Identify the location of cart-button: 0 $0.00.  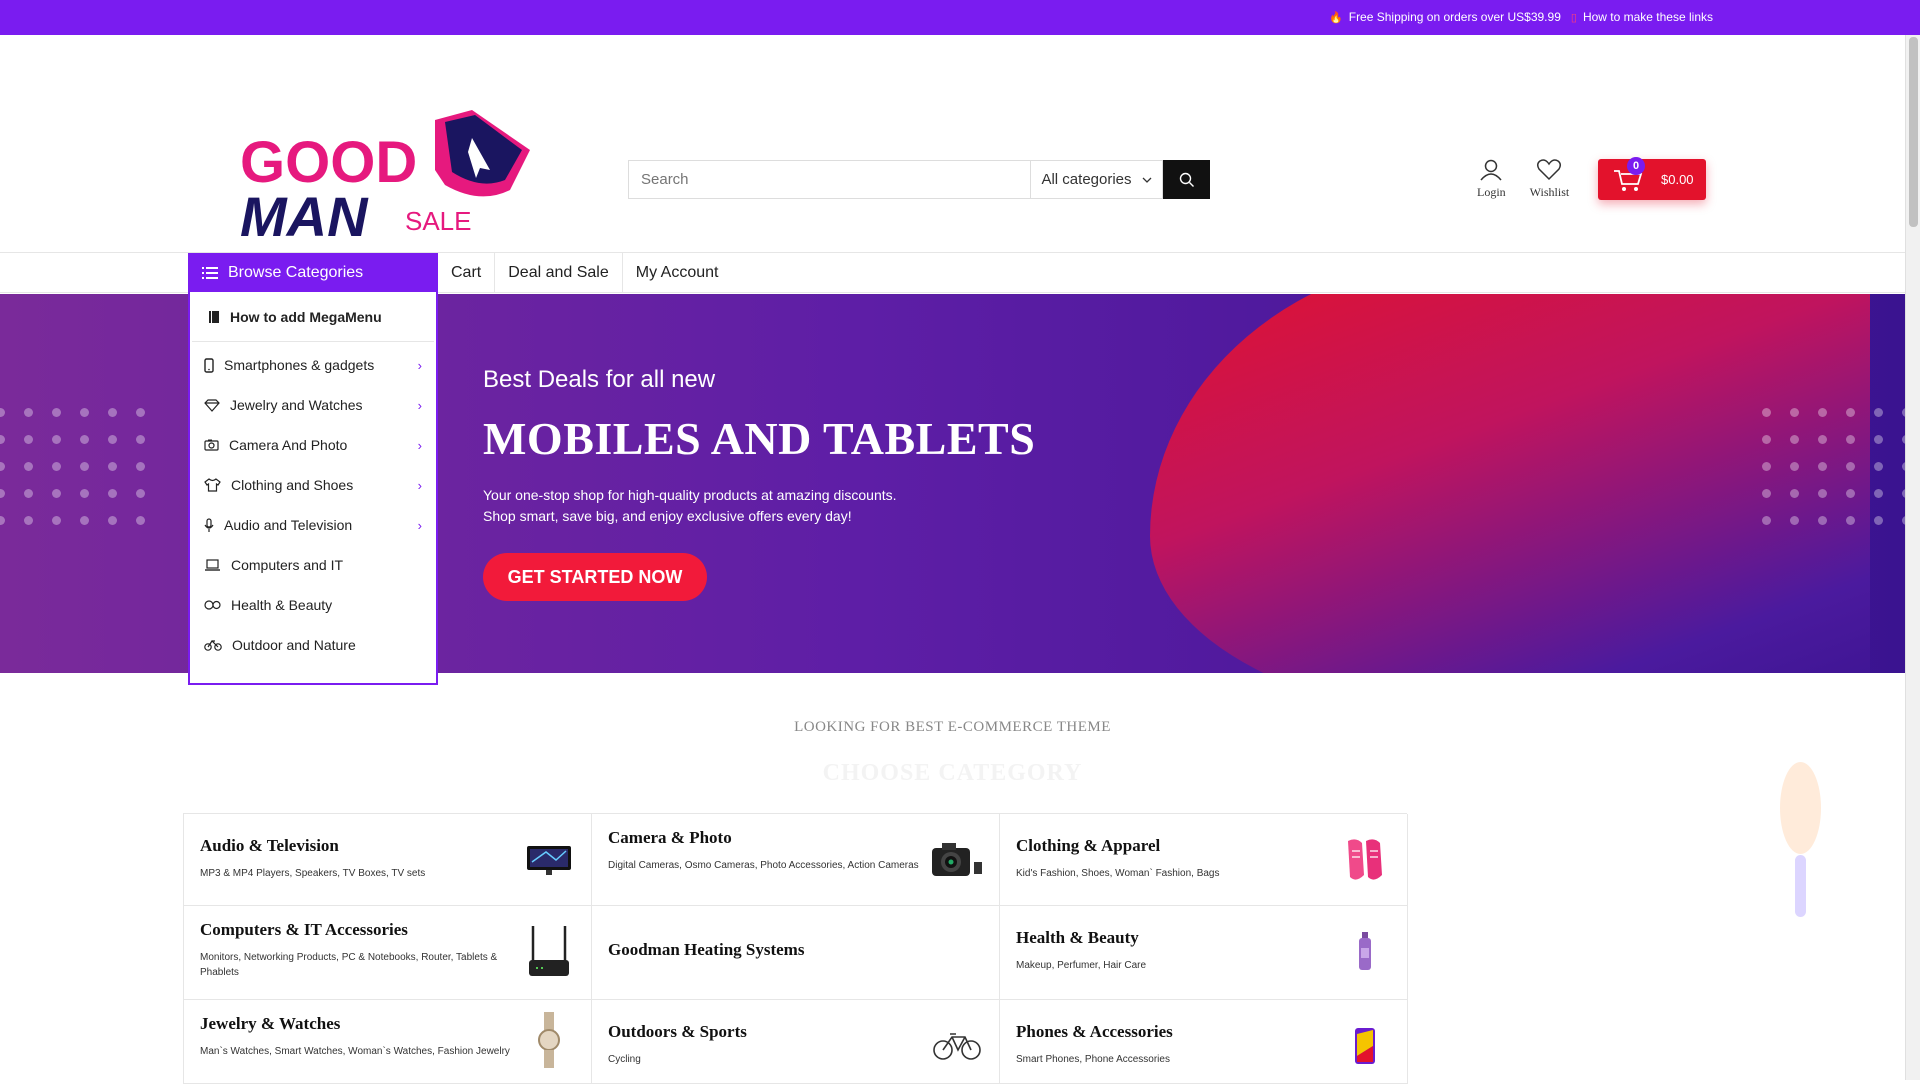
(1652, 178).